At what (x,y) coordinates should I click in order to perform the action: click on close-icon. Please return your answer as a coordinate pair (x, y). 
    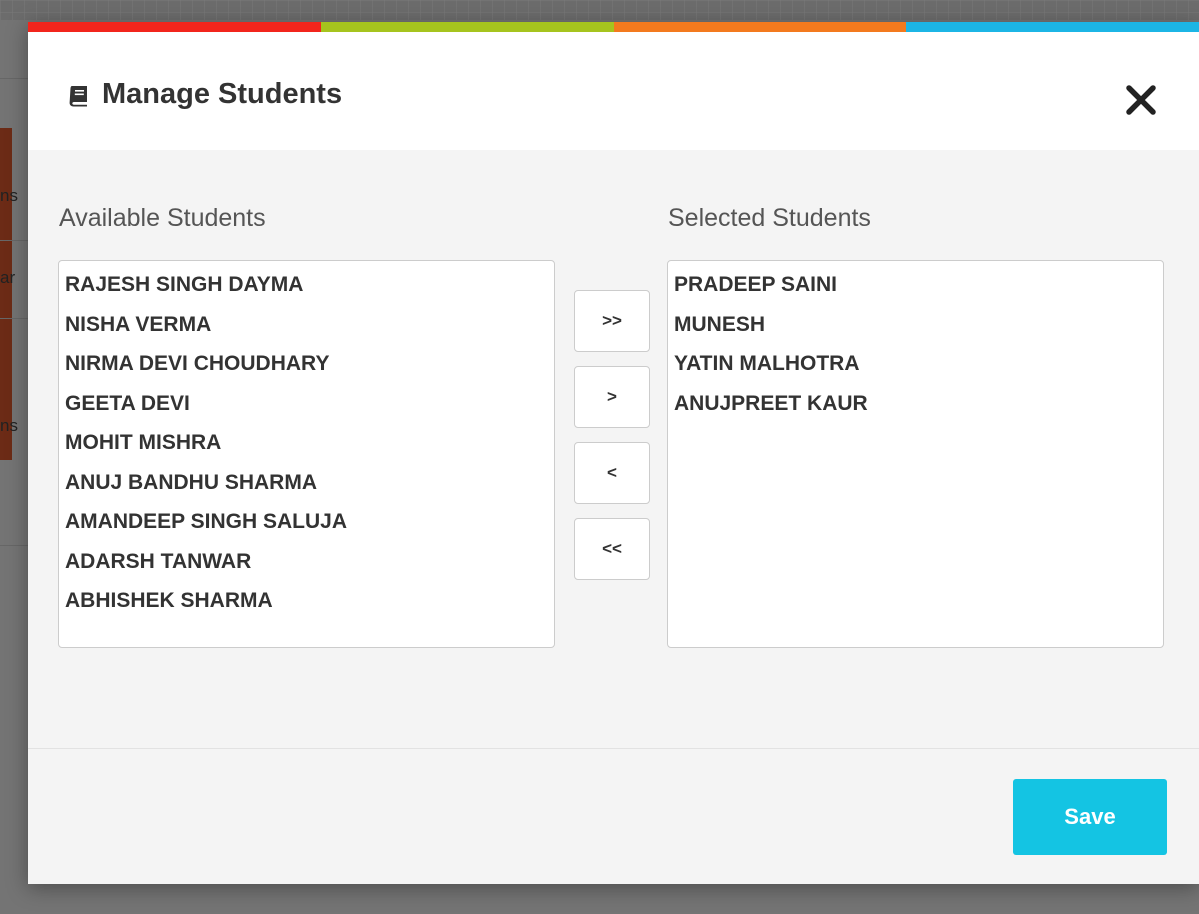
    Looking at the image, I should click on (1141, 100).